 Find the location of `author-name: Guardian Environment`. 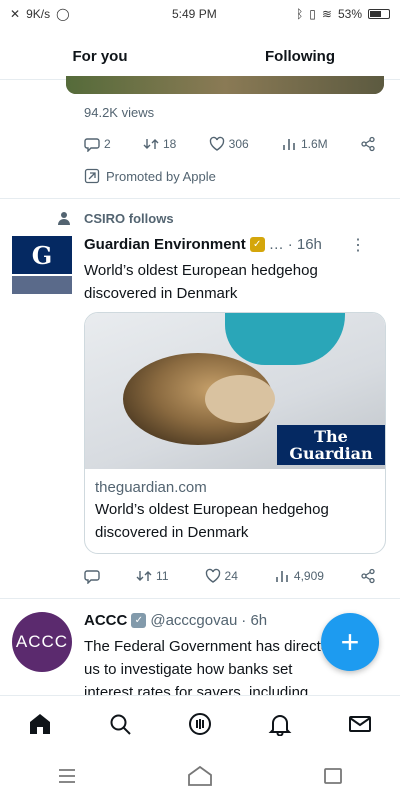

author-name: Guardian Environment is located at coordinates (165, 244).